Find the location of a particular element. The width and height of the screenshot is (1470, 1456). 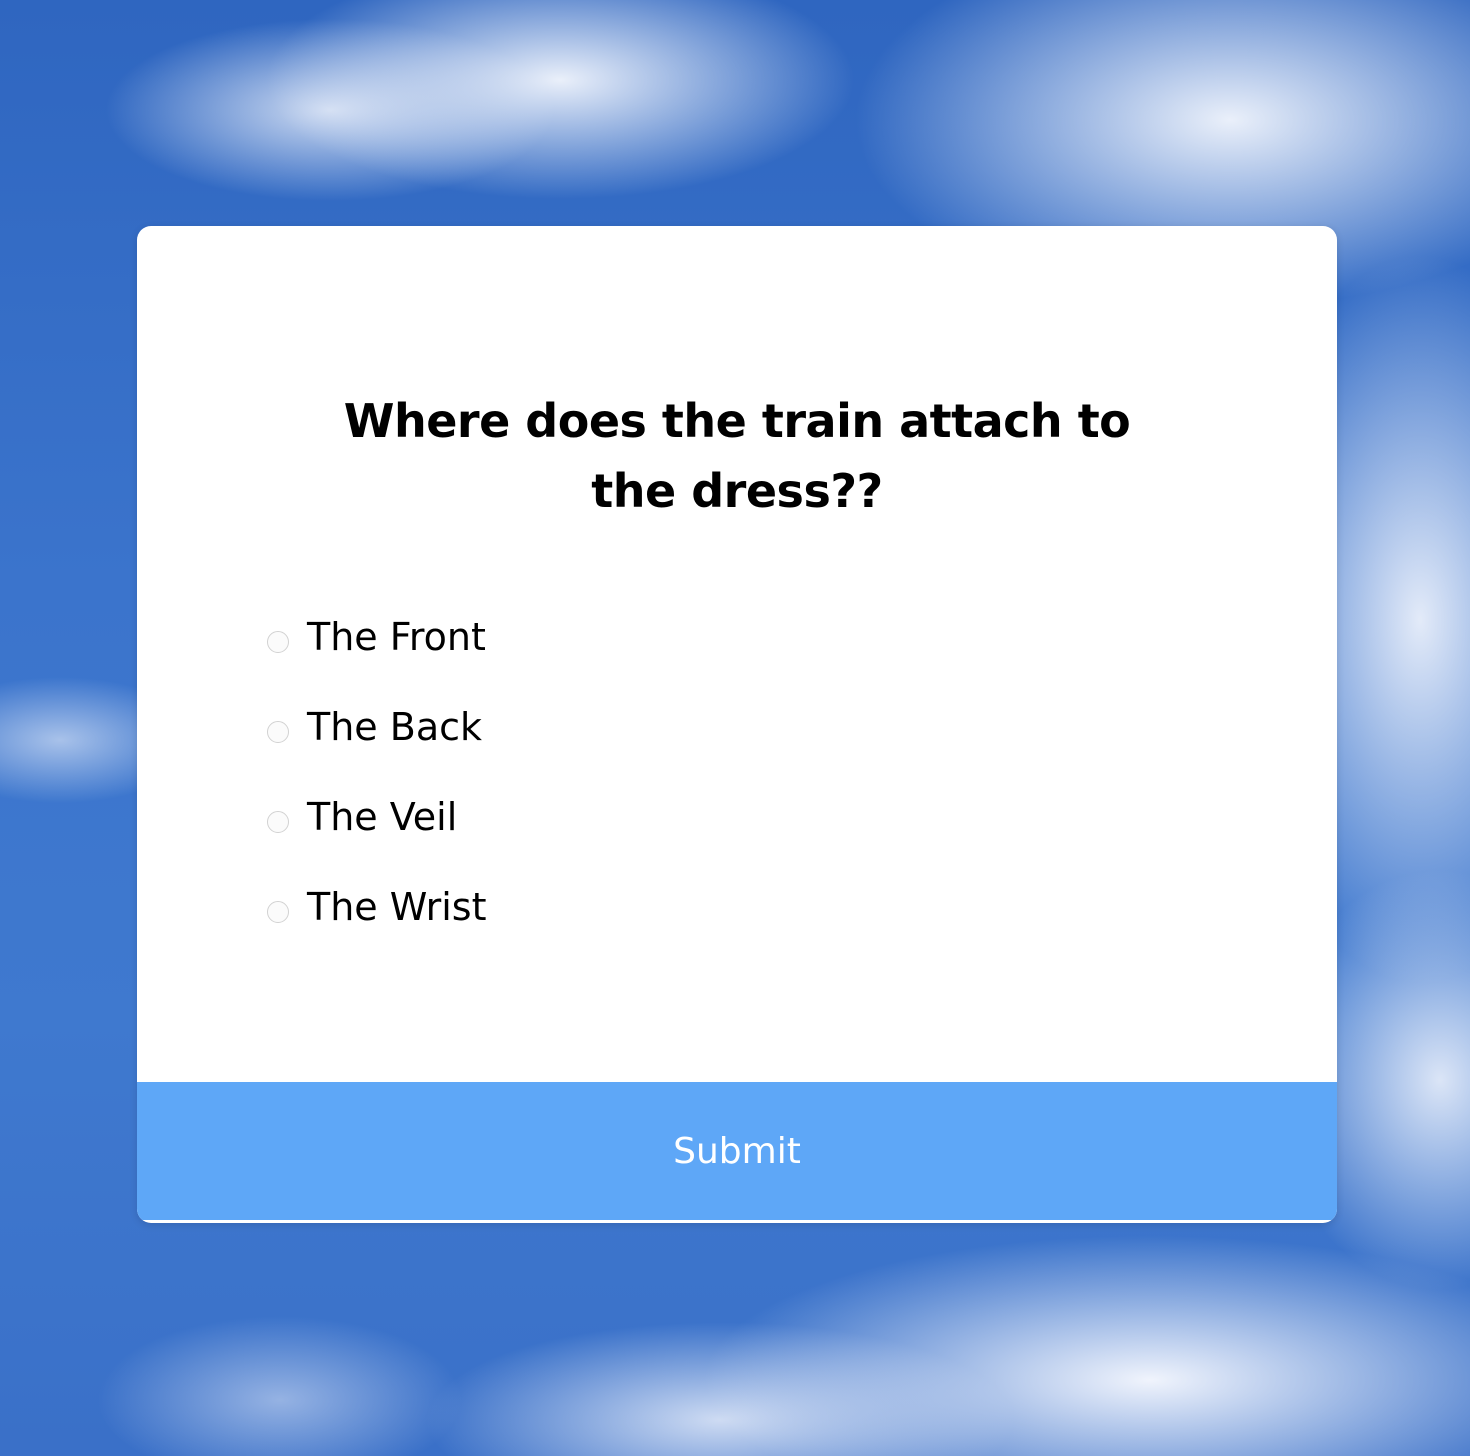

option-the-veil: The Veil is located at coordinates (377, 817).